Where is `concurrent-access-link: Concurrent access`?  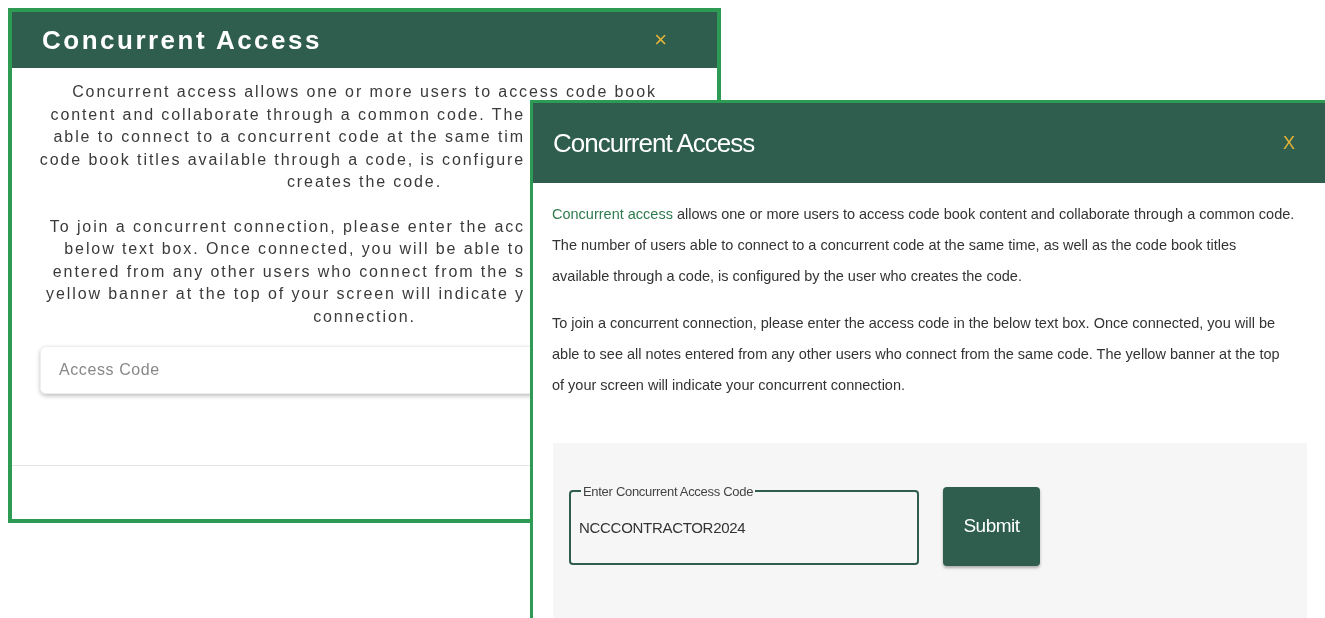
concurrent-access-link: Concurrent access is located at coordinates (612, 214).